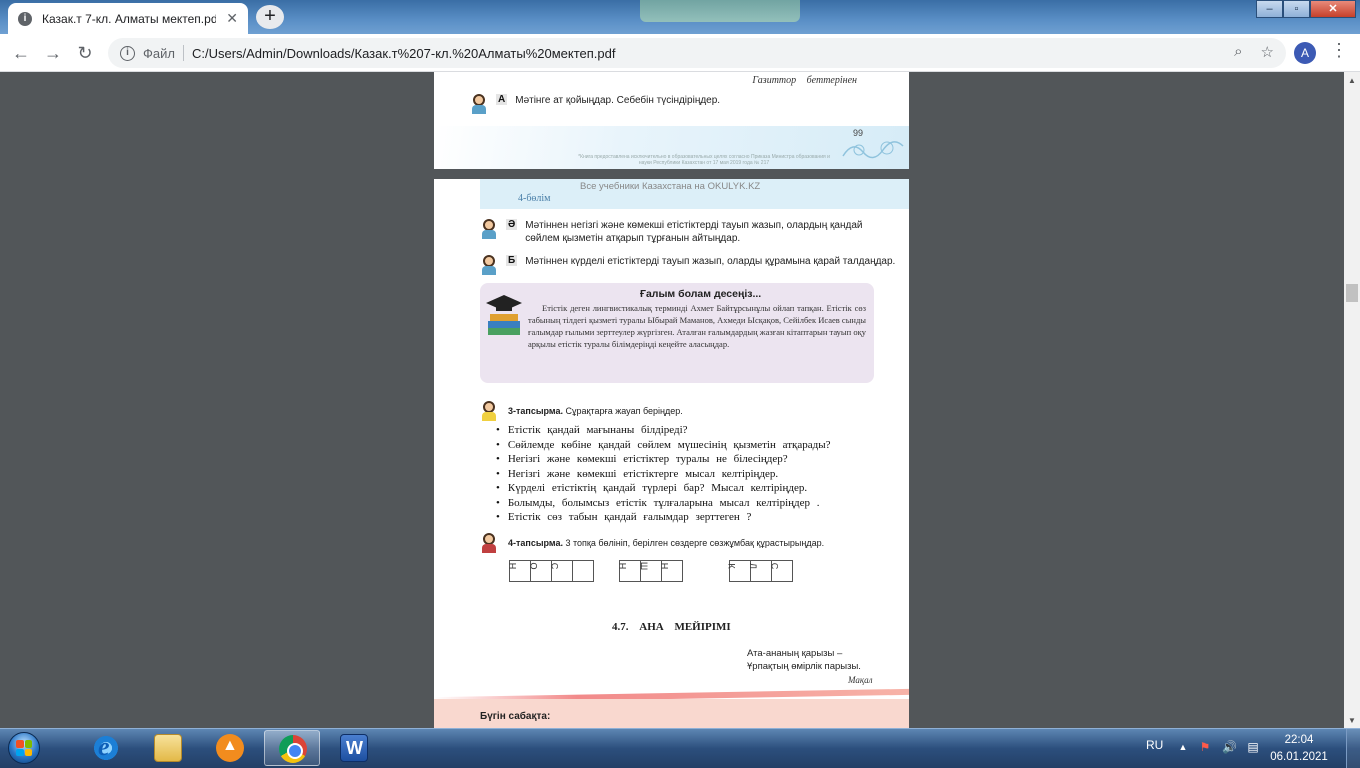  Describe the element at coordinates (629, 571) in the screenshot. I see `crossword-cell: Н` at that location.